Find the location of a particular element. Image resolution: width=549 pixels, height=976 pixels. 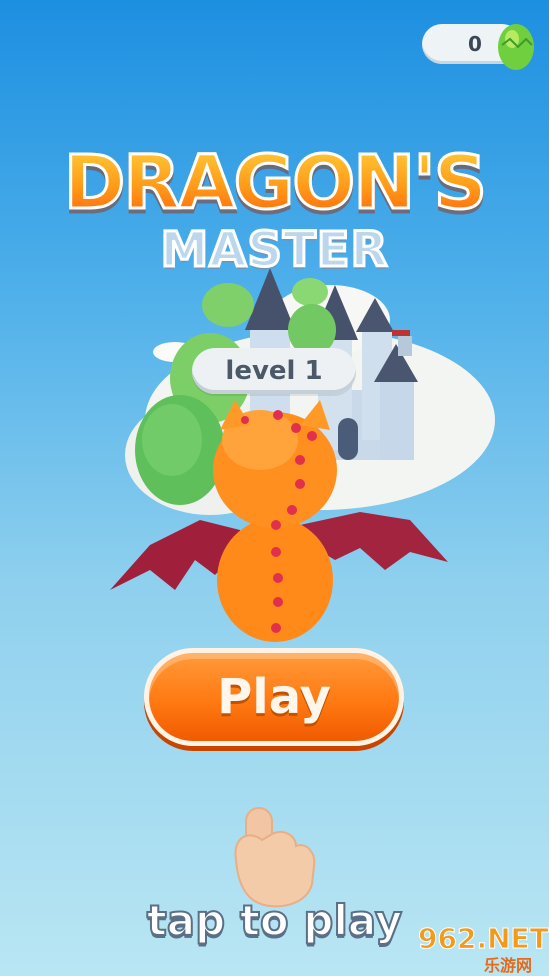

watermark-logo: 962.NET 乐游网 is located at coordinates (479, 949).